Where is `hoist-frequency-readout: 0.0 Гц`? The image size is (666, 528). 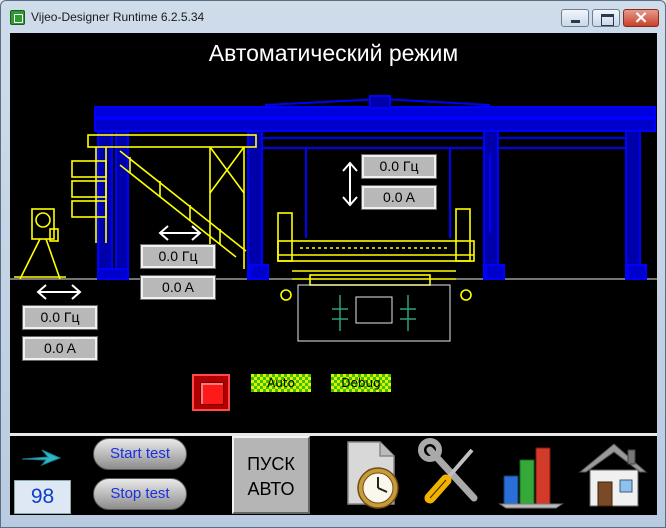 hoist-frequency-readout: 0.0 Гц is located at coordinates (399, 166).